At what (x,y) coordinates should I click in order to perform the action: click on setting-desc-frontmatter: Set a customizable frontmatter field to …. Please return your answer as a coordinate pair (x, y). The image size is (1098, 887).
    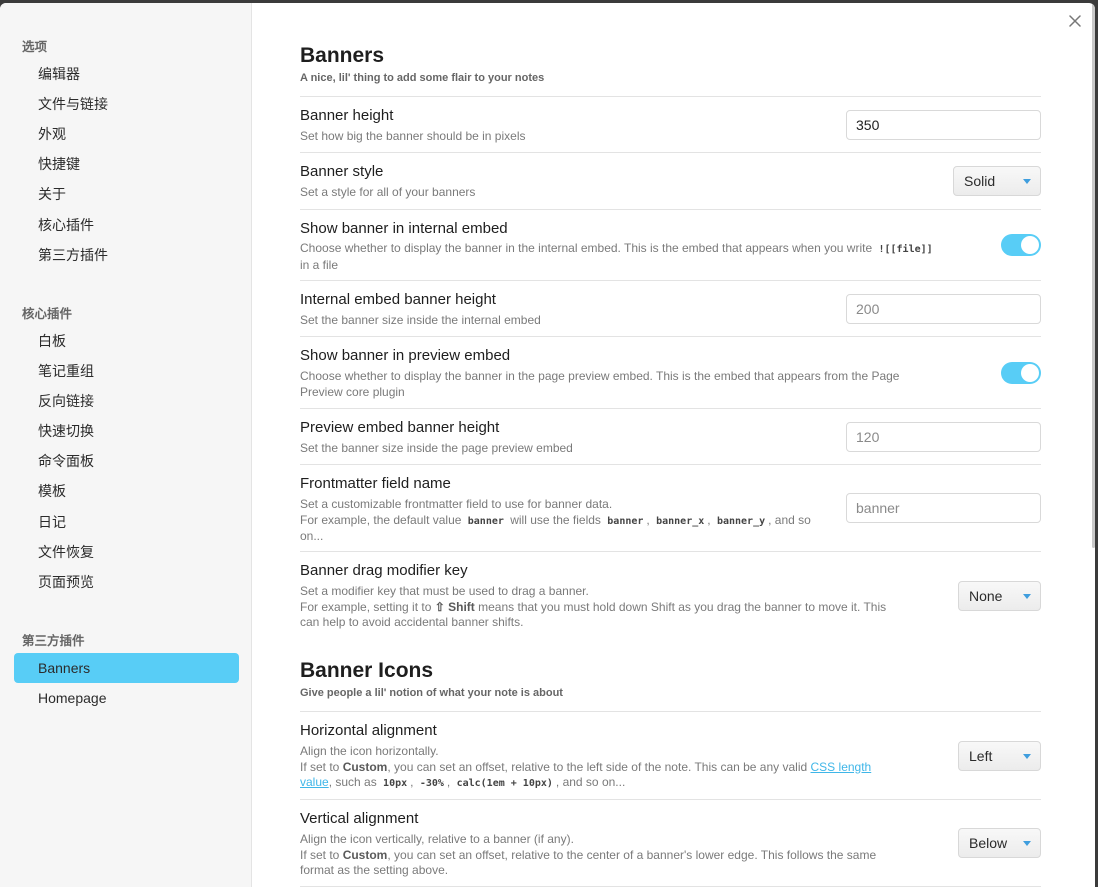
    Looking at the image, I should click on (620, 521).